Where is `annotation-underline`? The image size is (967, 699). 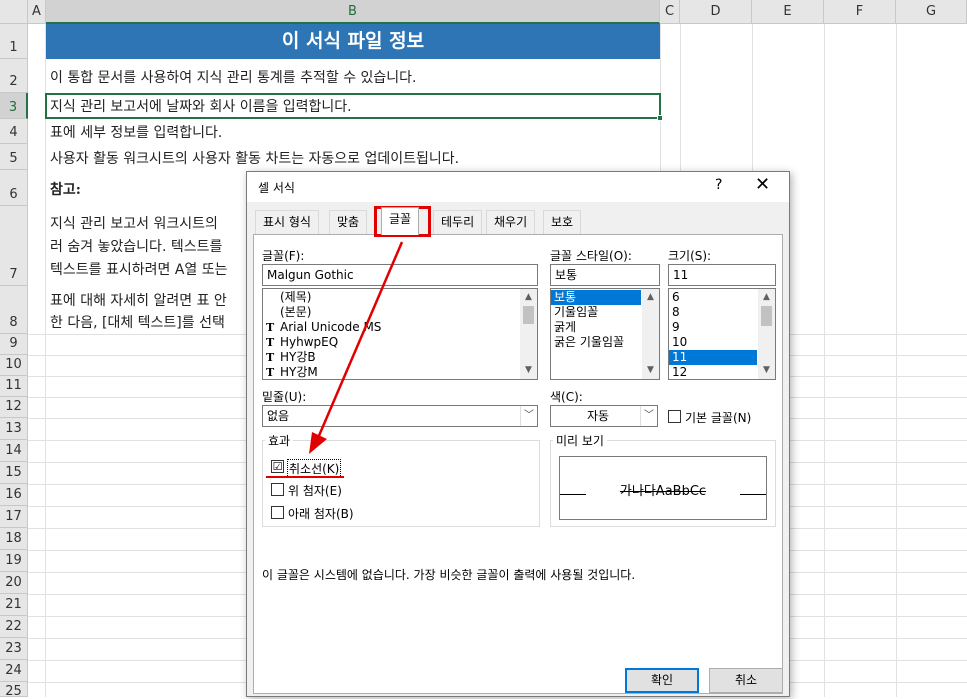 annotation-underline is located at coordinates (305, 477).